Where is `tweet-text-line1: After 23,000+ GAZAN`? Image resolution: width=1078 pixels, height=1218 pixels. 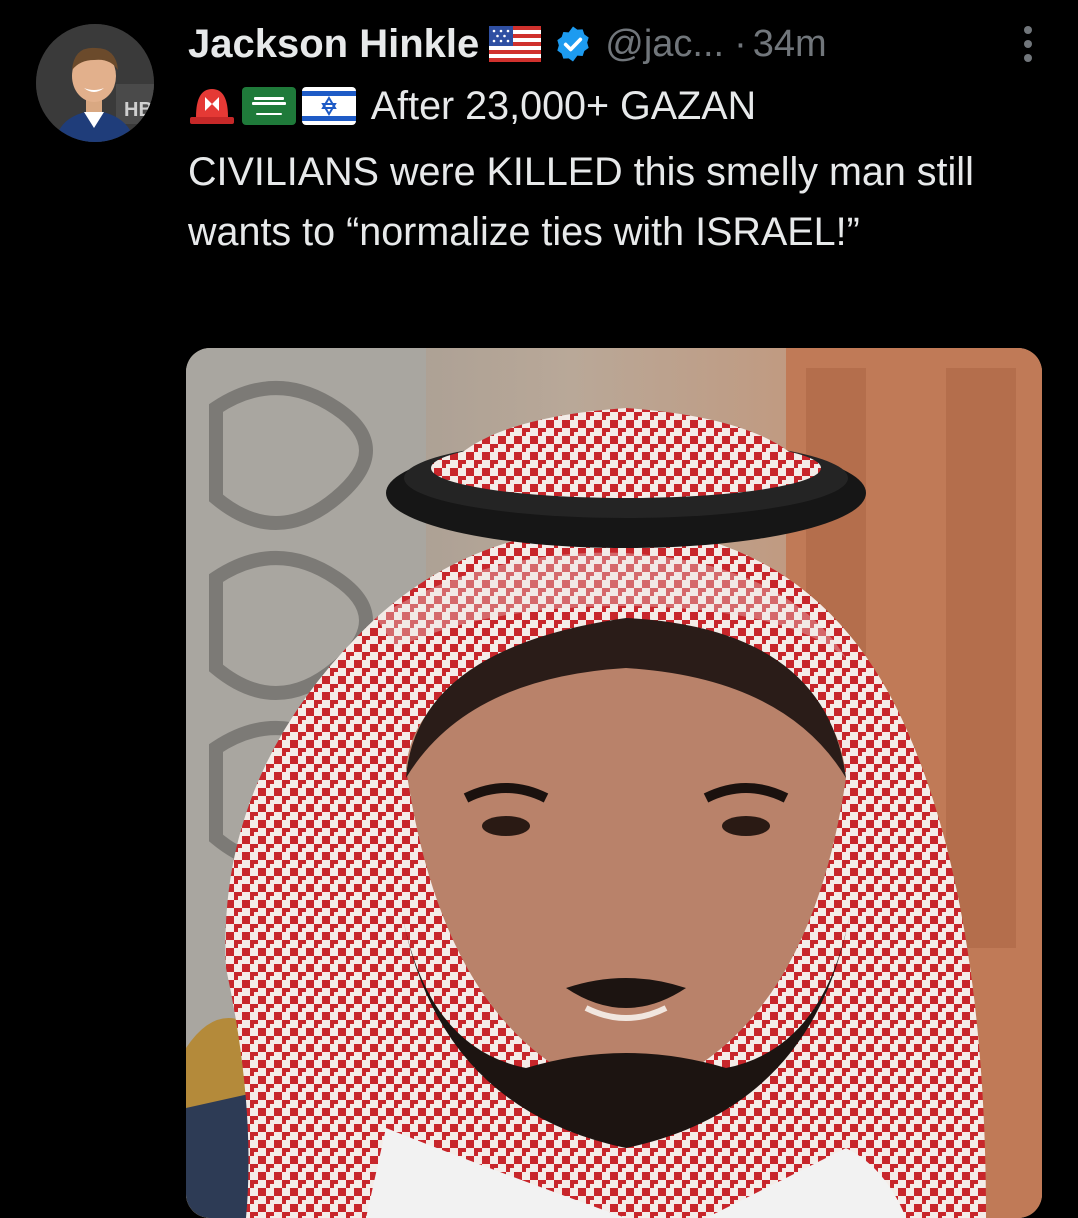
tweet-text-line1: After 23,000+ GAZAN is located at coordinates (559, 106).